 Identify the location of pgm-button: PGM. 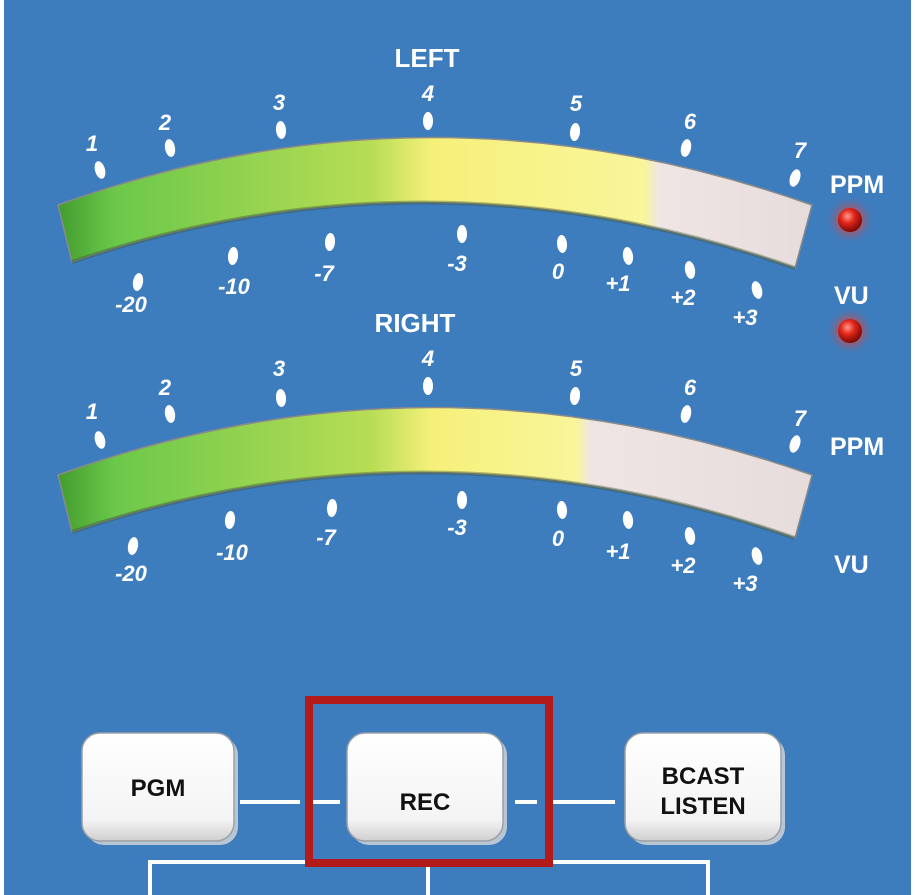
(159, 788).